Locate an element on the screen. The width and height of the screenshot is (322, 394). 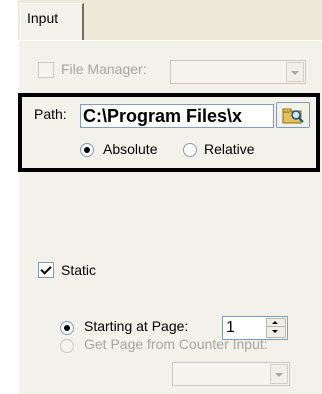
path-label: Path: is located at coordinates (50, 114).